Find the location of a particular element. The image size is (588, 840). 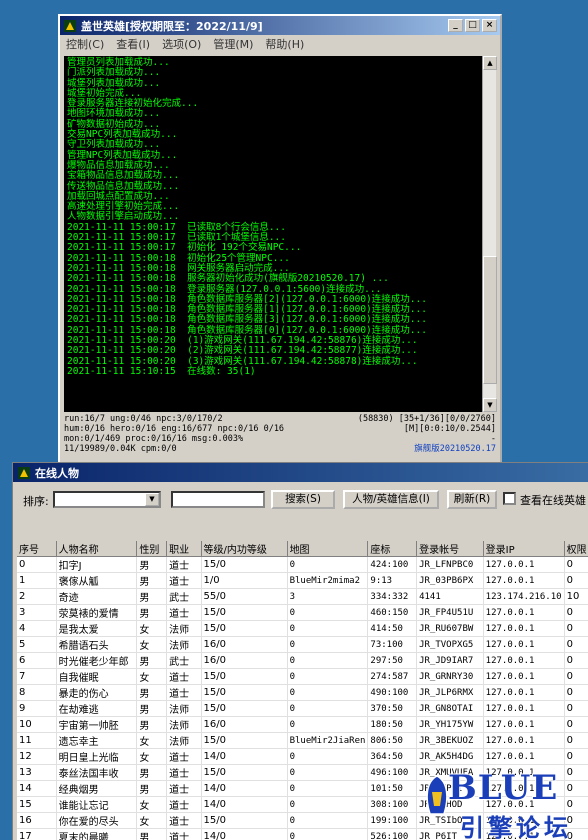

view-online-hero-checkbox is located at coordinates (509, 498).